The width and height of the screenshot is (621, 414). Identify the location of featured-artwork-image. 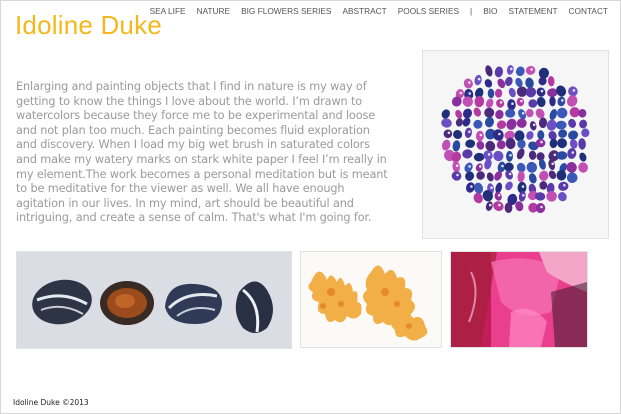
(515, 144).